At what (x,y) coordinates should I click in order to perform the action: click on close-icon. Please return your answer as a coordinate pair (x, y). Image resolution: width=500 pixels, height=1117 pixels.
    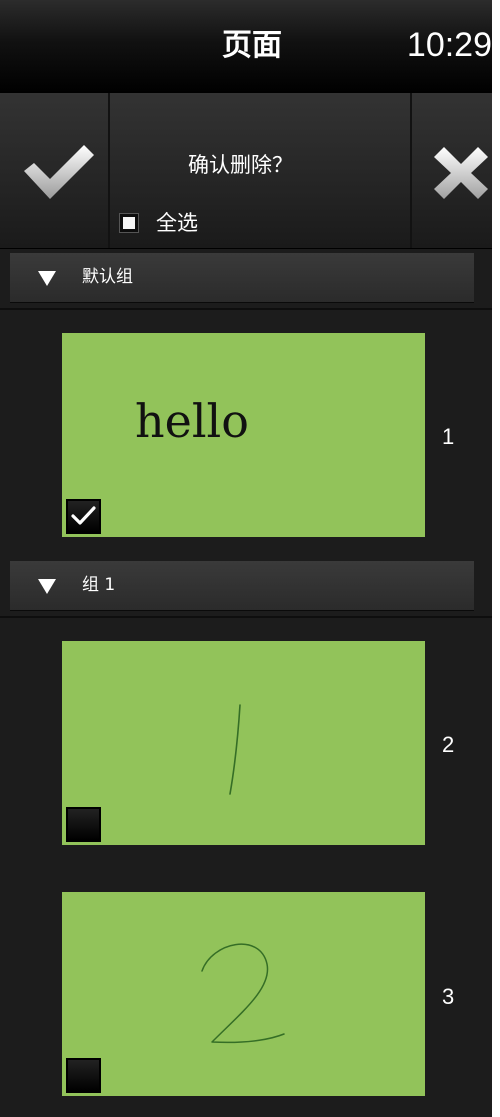
    Looking at the image, I should click on (461, 173).